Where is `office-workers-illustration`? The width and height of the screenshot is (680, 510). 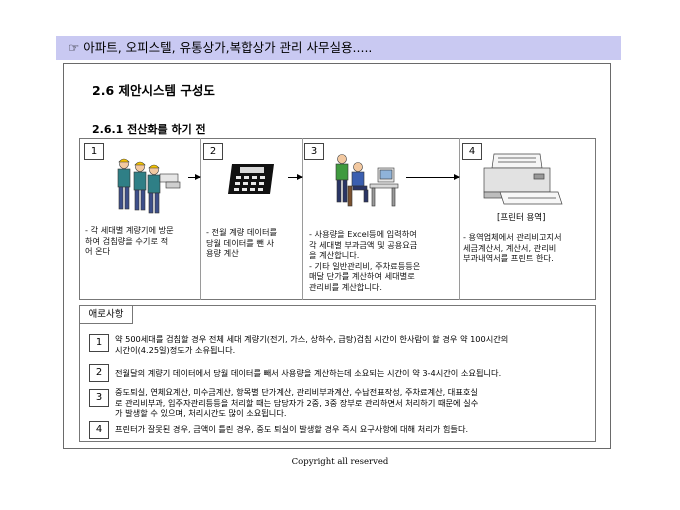 office-workers-illustration is located at coordinates (367, 180).